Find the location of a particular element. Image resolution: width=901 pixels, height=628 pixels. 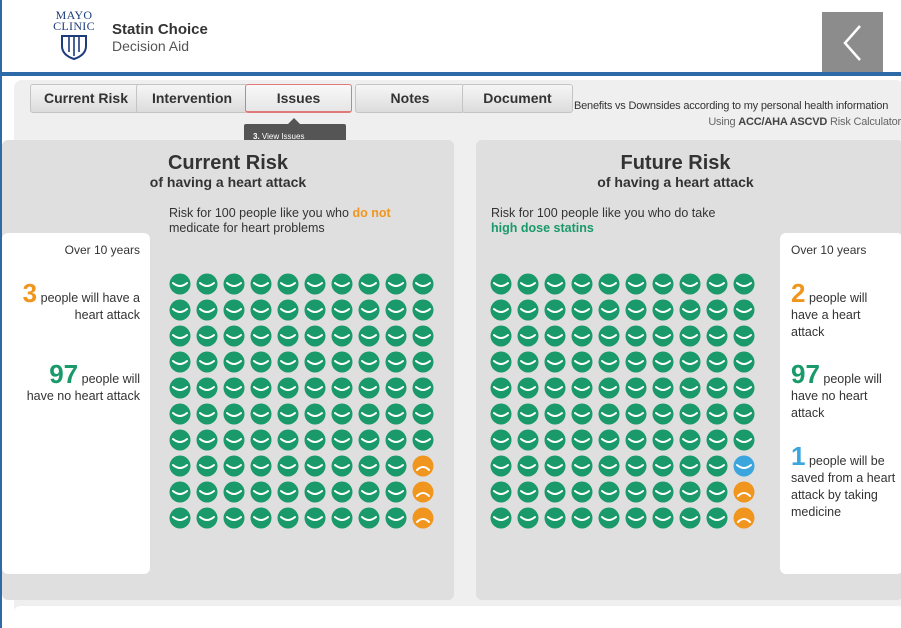

current-safe-stat: 97 people will have no heart attack is located at coordinates (80, 383).